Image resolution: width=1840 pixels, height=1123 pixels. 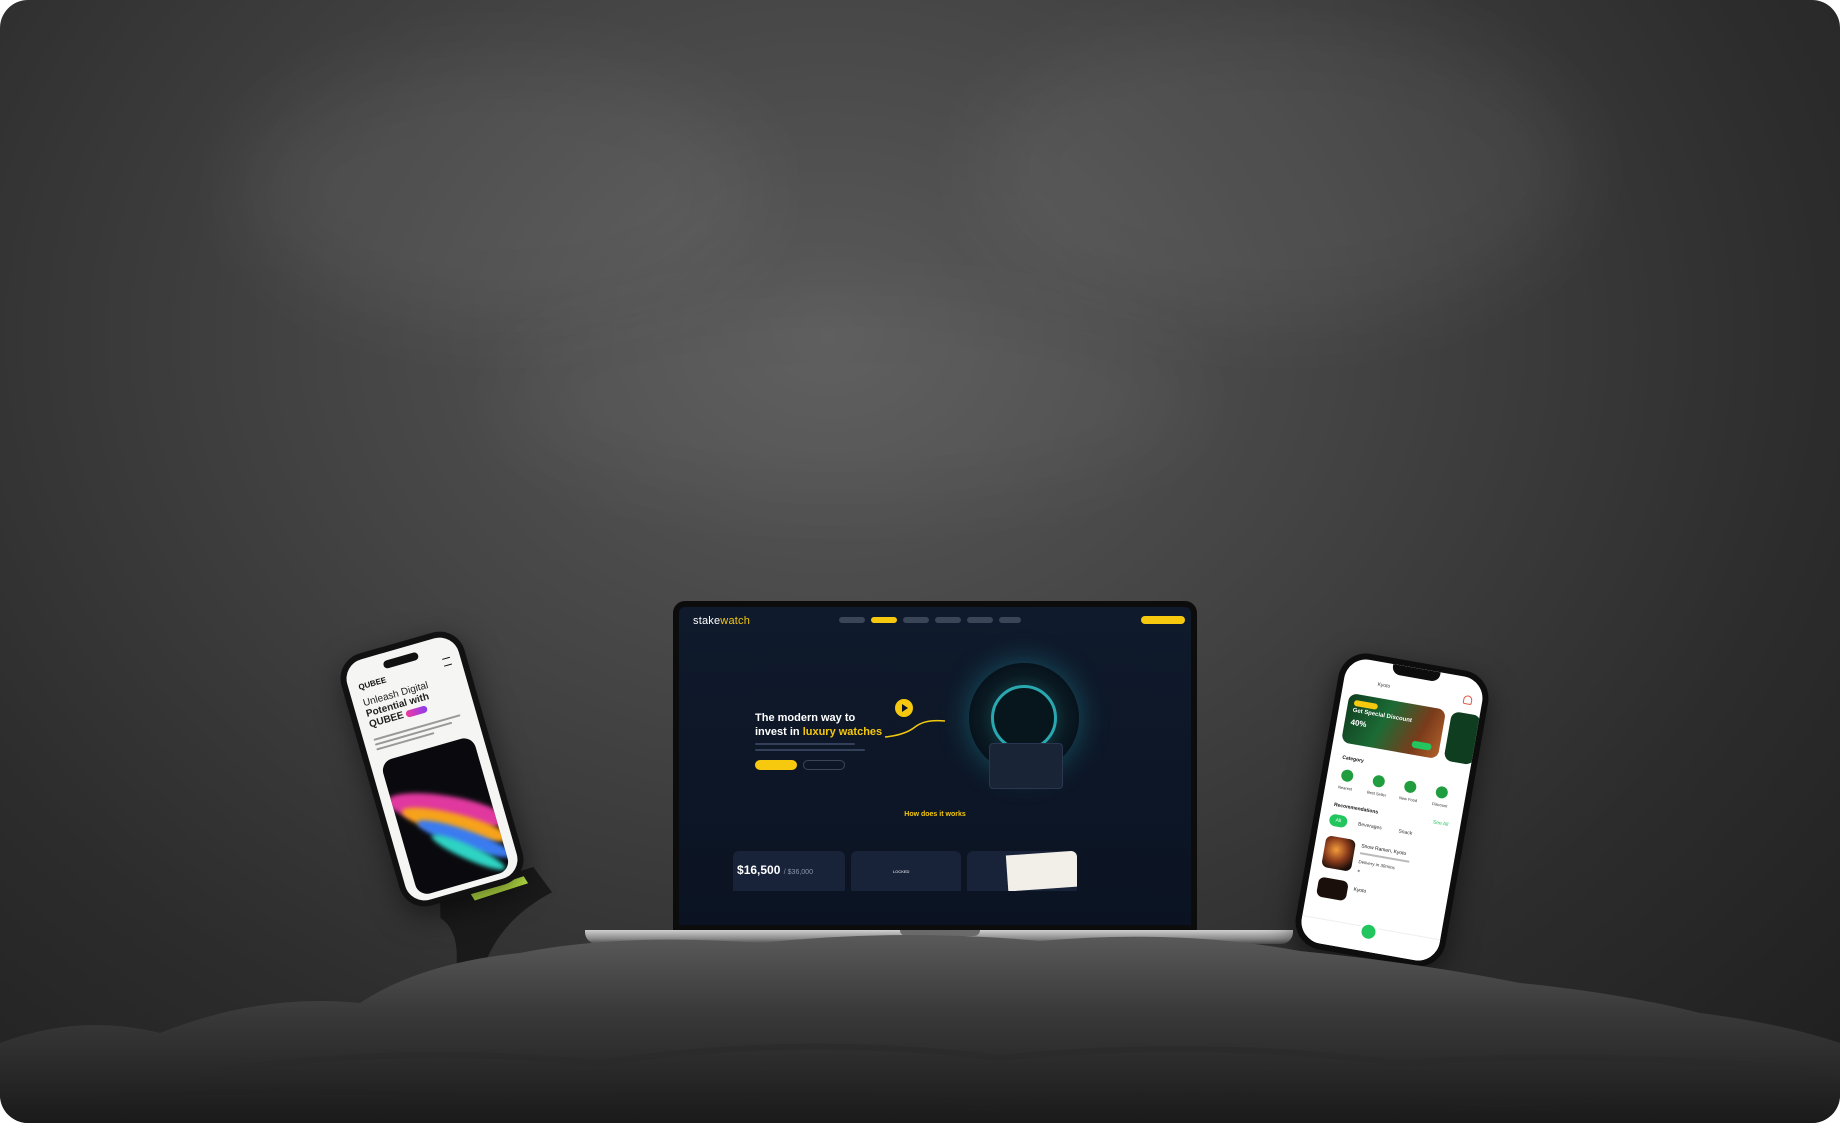 What do you see at coordinates (901, 871) in the screenshot?
I see `locked-label: LOCKED` at bounding box center [901, 871].